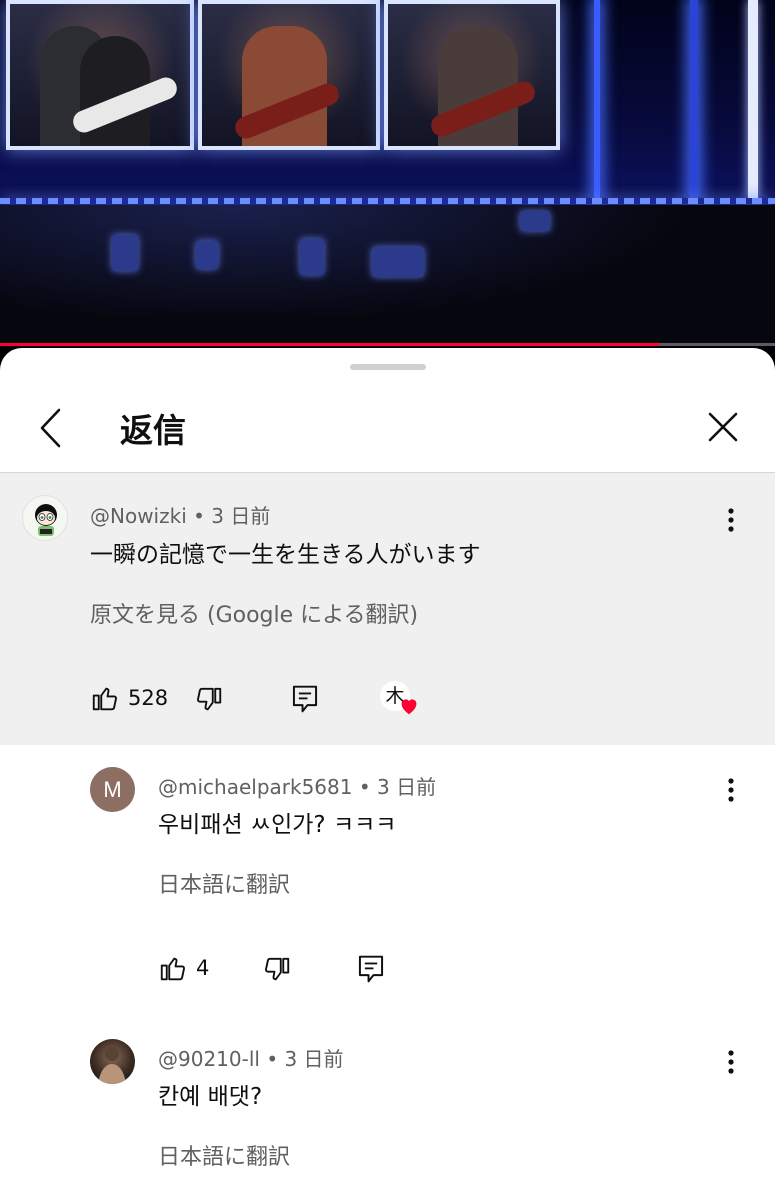 The height and width of the screenshot is (1200, 775). I want to click on comment-text: 우비패션 ㅆ인가? ㅋㅋㅋ, so click(277, 825).